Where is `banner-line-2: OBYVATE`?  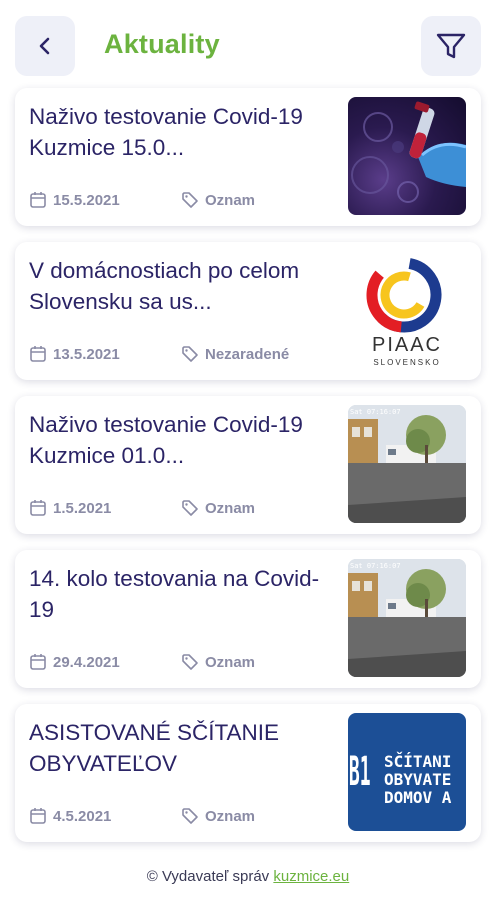 banner-line-2: OBYVATE is located at coordinates (417, 779).